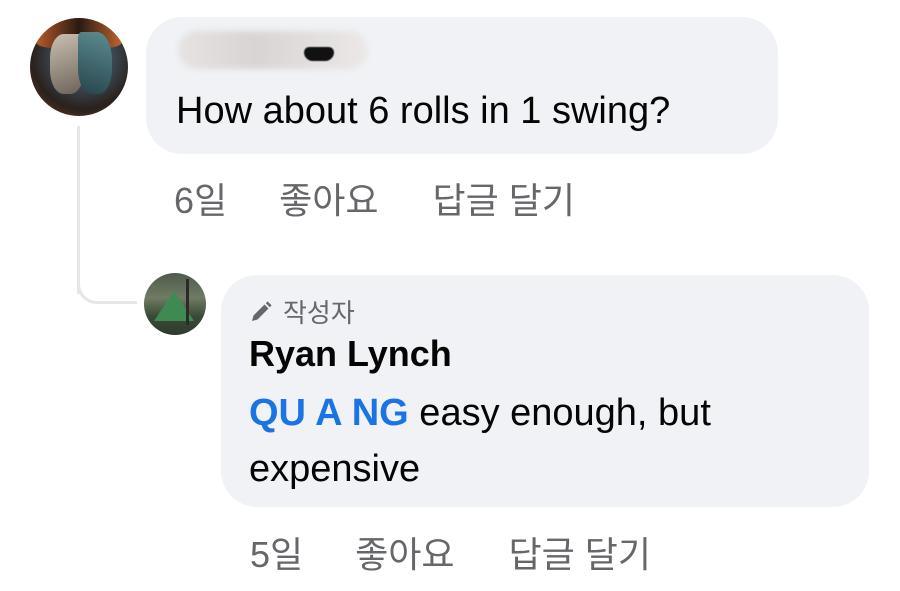 The height and width of the screenshot is (591, 900). Describe the element at coordinates (273, 50) in the screenshot. I see `blurred-author-name` at that location.